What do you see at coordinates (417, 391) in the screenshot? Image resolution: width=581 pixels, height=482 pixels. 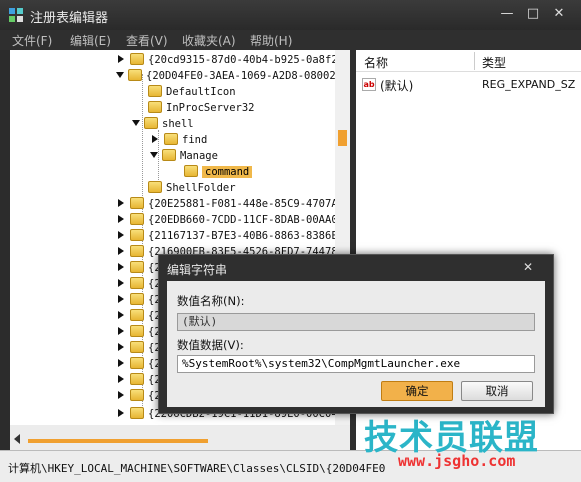 I see `ok-button: 确定` at bounding box center [417, 391].